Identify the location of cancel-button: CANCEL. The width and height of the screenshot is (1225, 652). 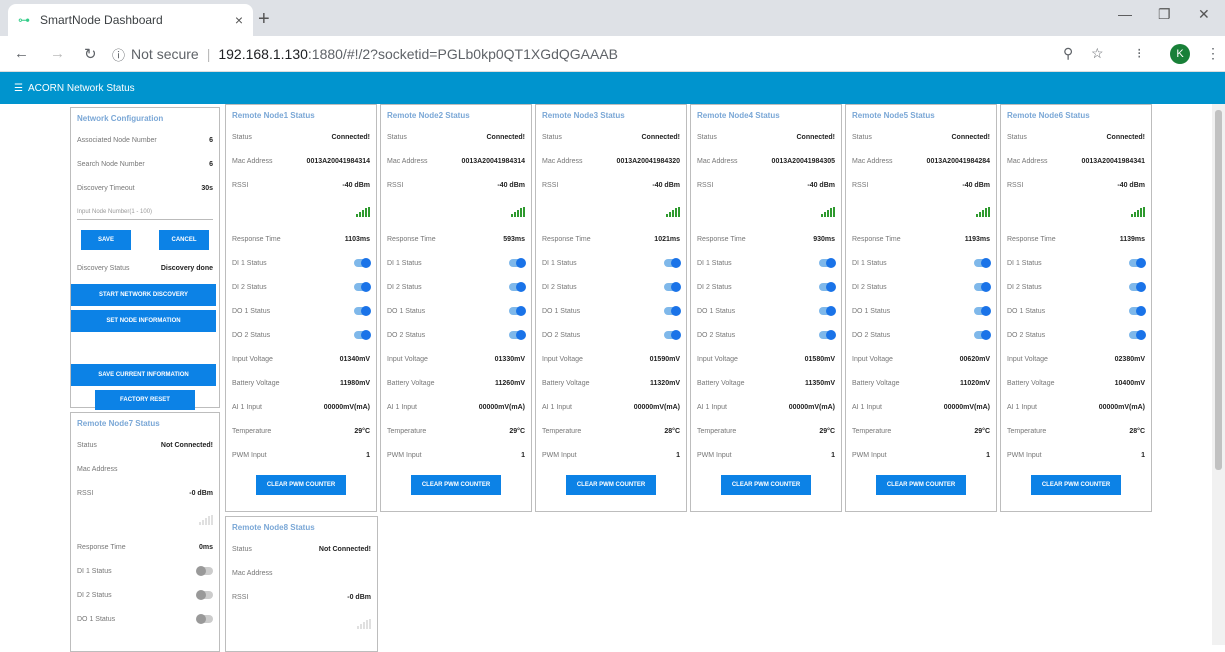
(184, 240).